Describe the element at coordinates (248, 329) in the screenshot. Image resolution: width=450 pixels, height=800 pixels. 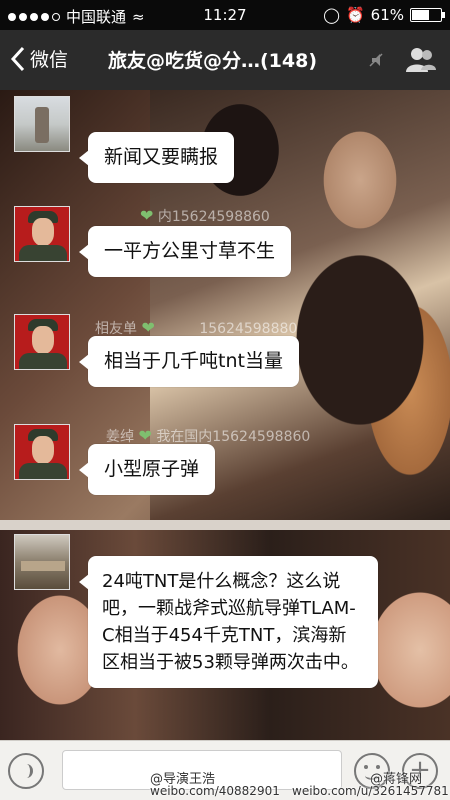
I see `overlay-tag-text: 15624598880` at that location.